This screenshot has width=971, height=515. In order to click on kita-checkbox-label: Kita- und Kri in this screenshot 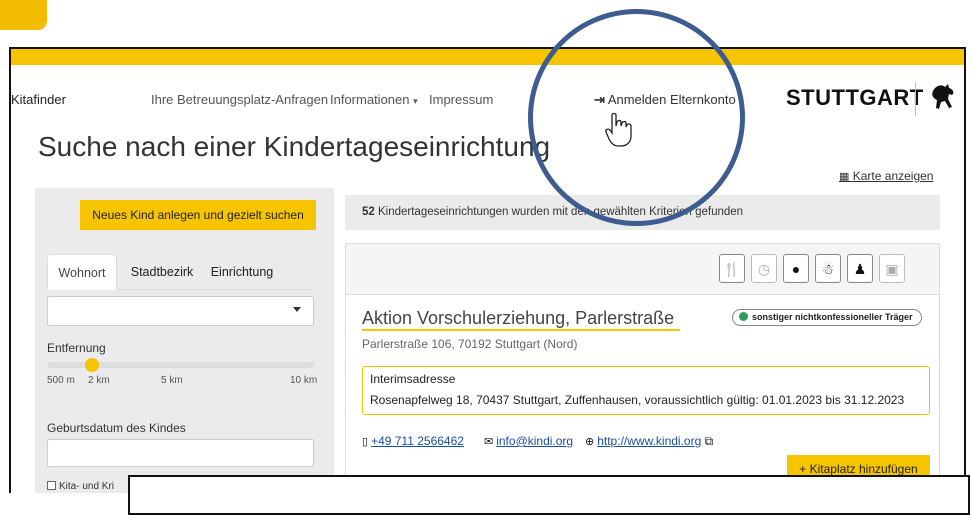, I will do `click(87, 486)`.